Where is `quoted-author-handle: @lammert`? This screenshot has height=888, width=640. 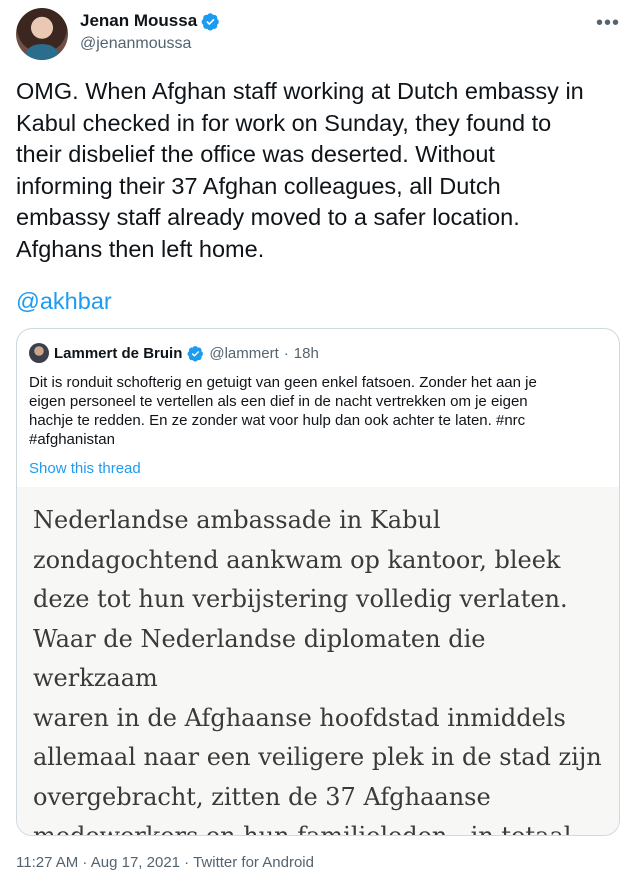 quoted-author-handle: @lammert is located at coordinates (244, 353).